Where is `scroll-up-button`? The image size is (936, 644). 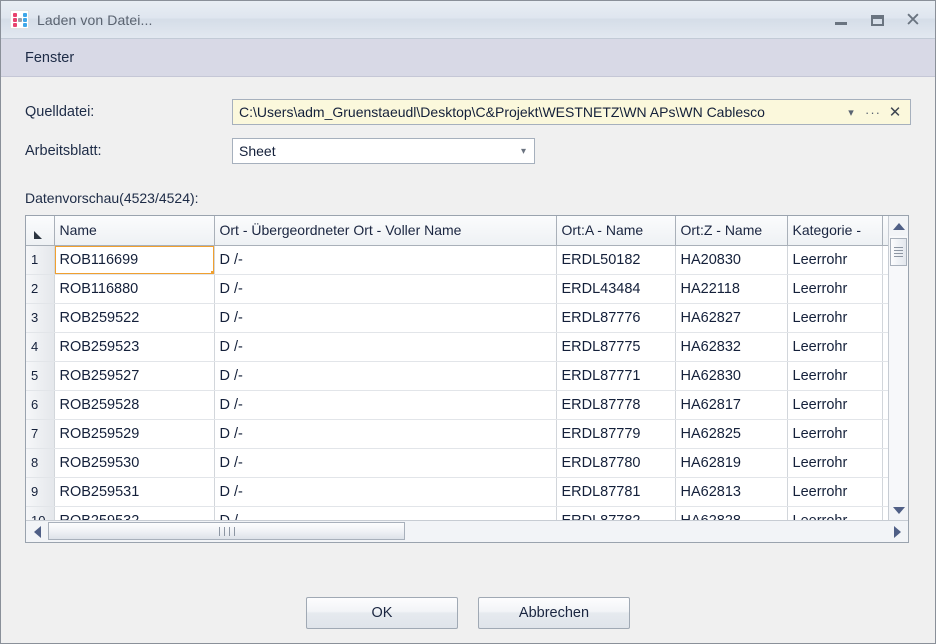 scroll-up-button is located at coordinates (898, 226).